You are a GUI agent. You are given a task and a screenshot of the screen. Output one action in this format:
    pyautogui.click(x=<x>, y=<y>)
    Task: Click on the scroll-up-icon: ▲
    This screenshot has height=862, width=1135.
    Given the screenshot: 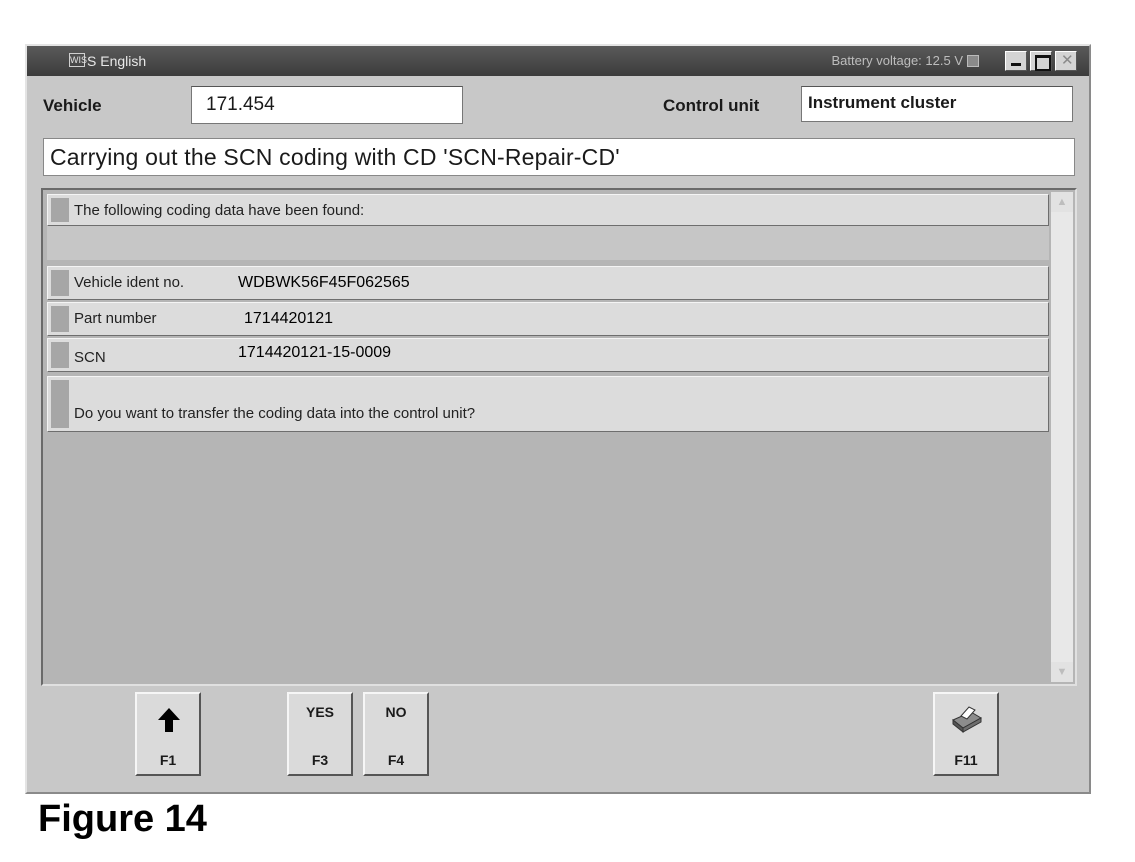 What is the action you would take?
    pyautogui.click(x=1062, y=202)
    